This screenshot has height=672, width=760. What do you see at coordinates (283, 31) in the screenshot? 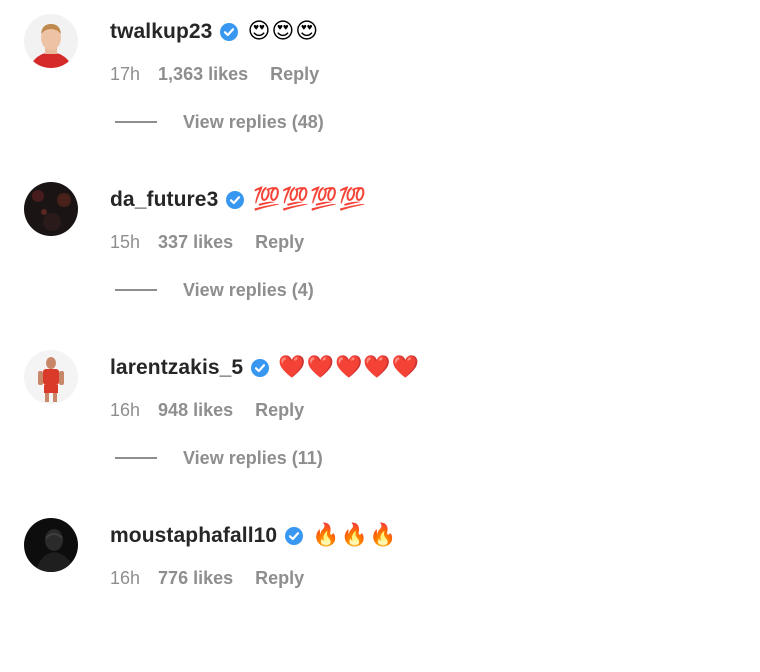
I see `comment-text: 😍😍😍` at bounding box center [283, 31].